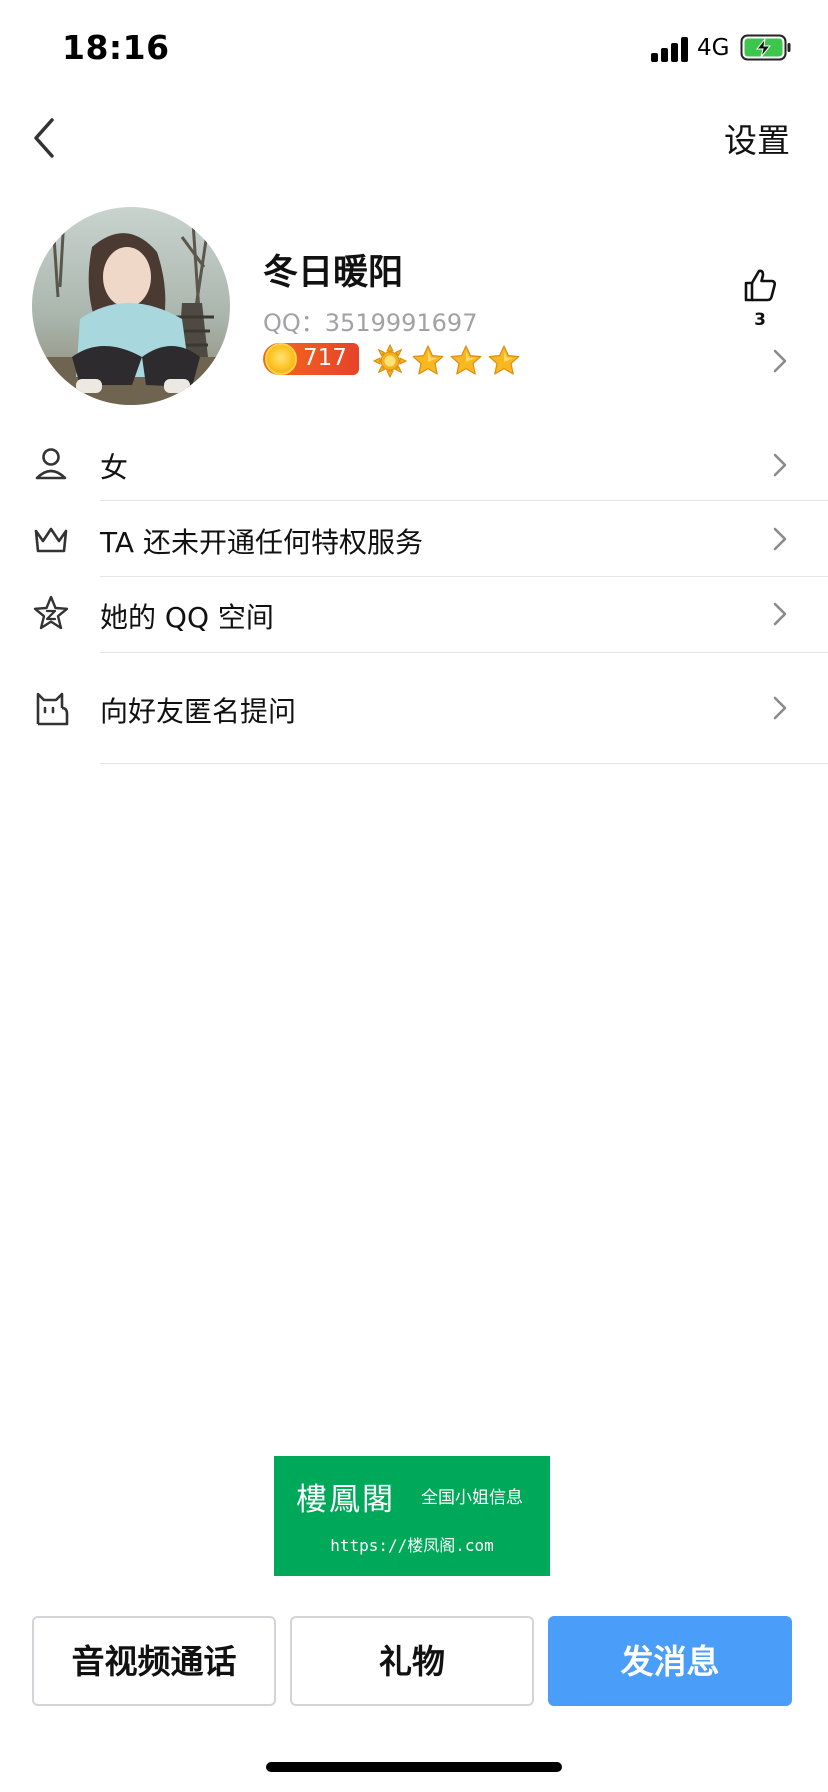 The height and width of the screenshot is (1792, 828). I want to click on anonymous-question-label: 向好友匿名提问, so click(198, 711).